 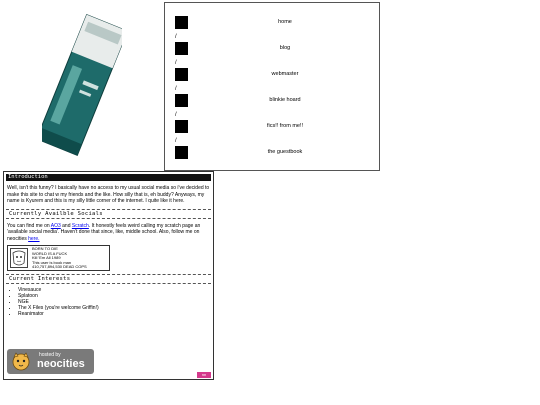 I want to click on nav-item-blog: / blog, so click(x=275, y=46).